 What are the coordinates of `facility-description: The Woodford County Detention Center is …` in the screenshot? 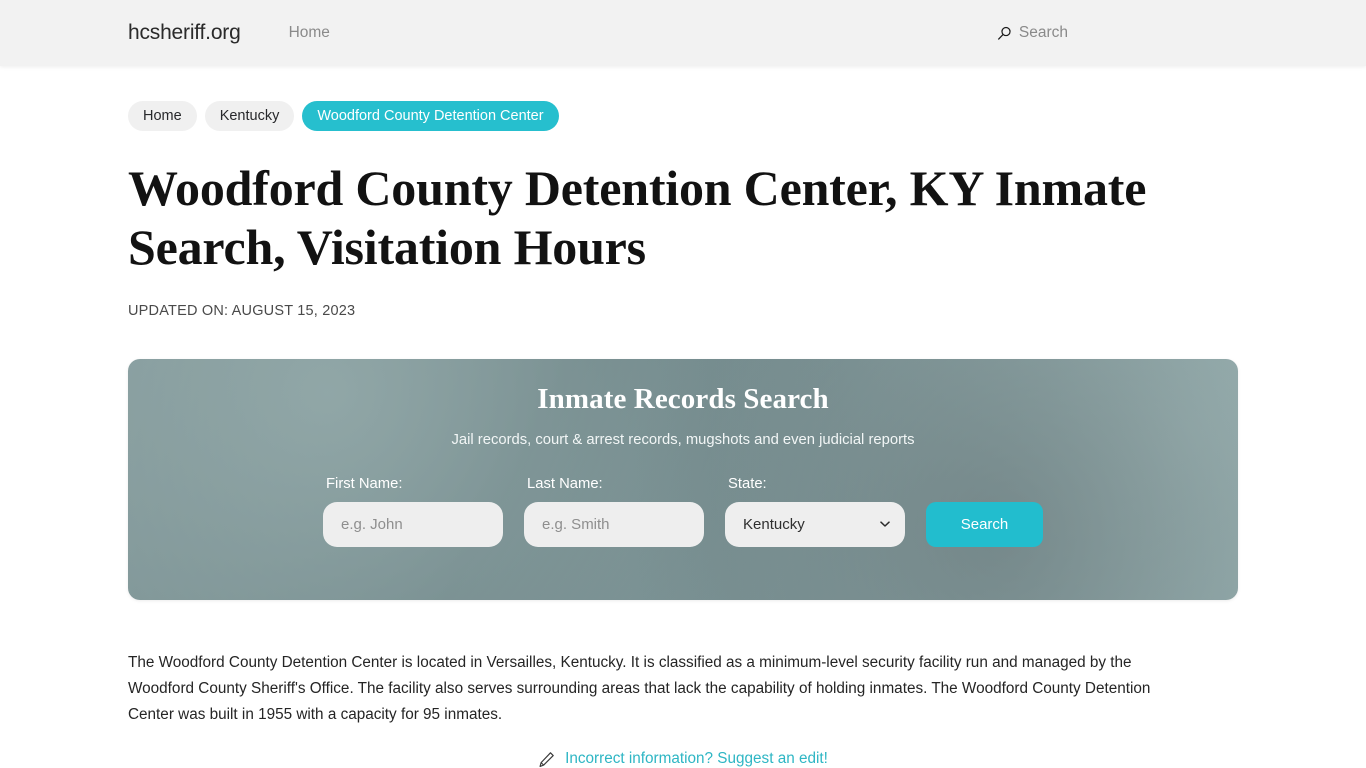 It's located at (639, 688).